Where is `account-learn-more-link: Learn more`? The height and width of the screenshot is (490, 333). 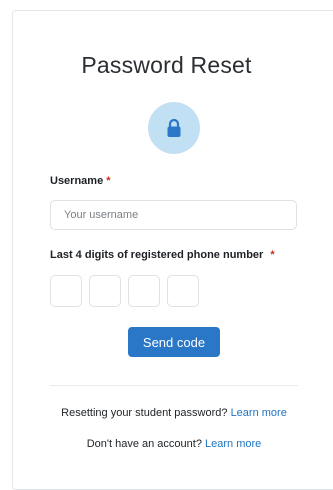
account-learn-more-link: Learn more is located at coordinates (233, 444).